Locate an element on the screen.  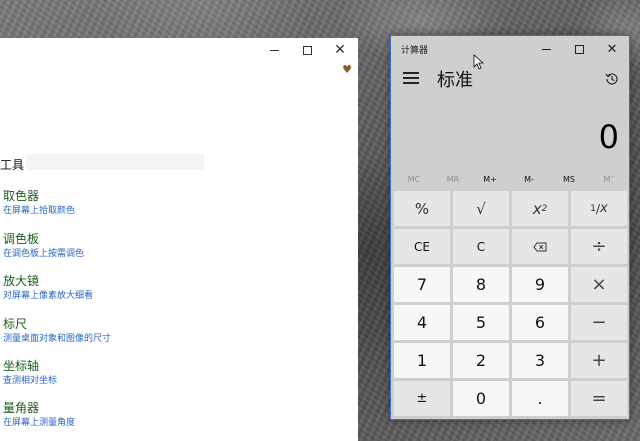
digit-6-button: 6 is located at coordinates (540, 322).